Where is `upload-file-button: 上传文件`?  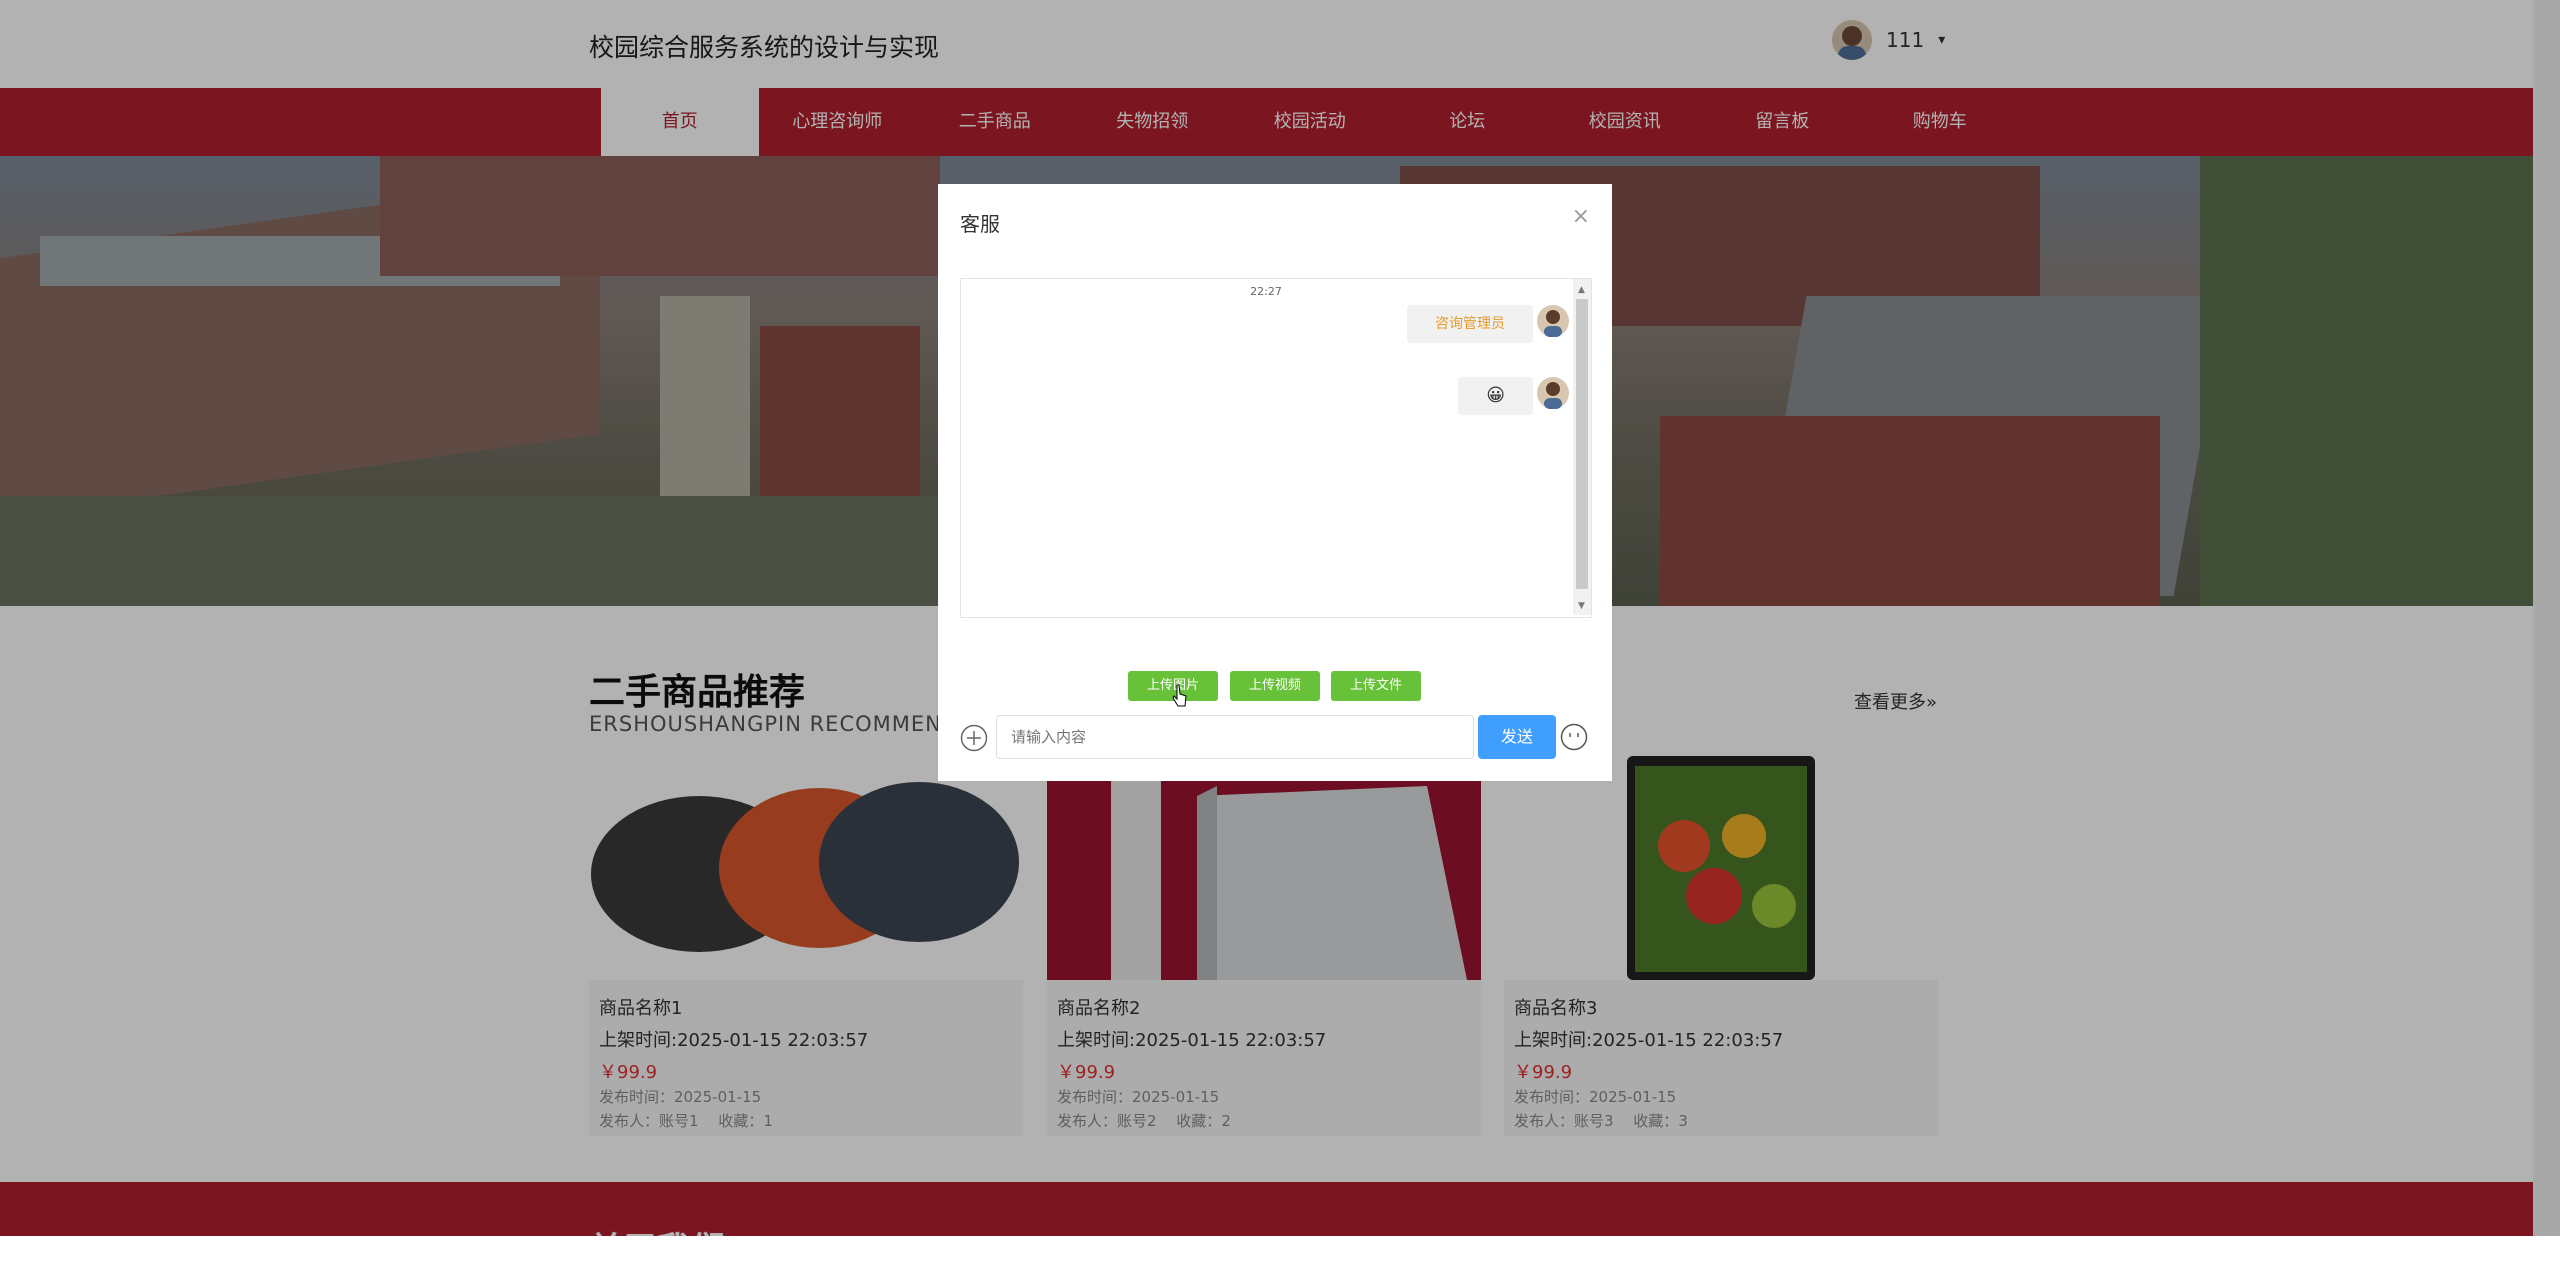
upload-file-button: 上传文件 is located at coordinates (1376, 686).